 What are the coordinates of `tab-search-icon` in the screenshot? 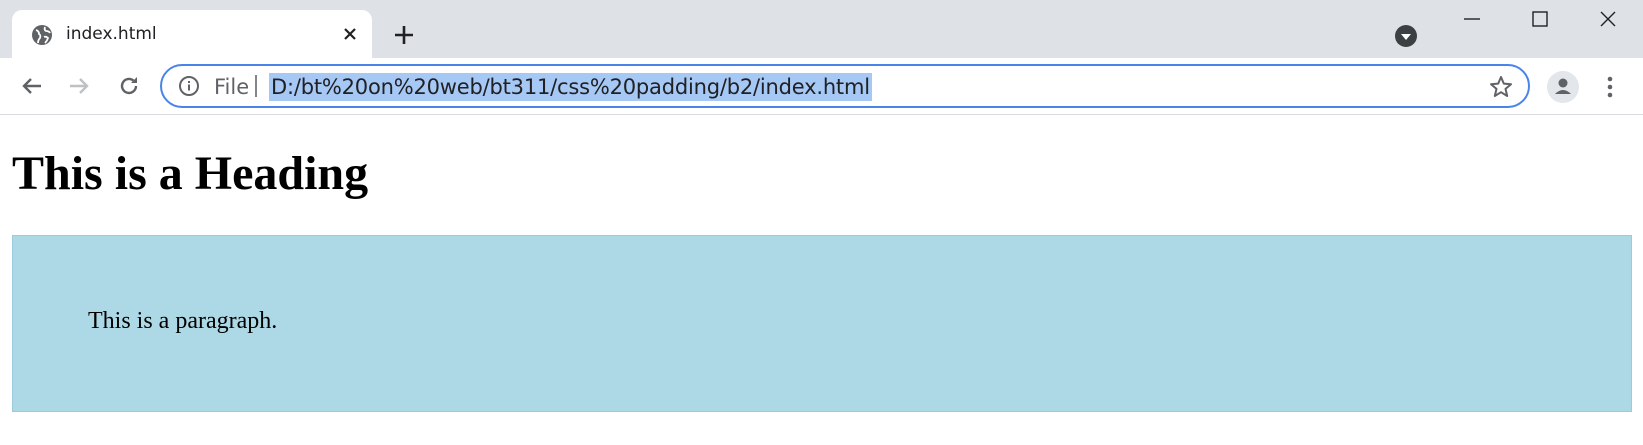 It's located at (1406, 36).